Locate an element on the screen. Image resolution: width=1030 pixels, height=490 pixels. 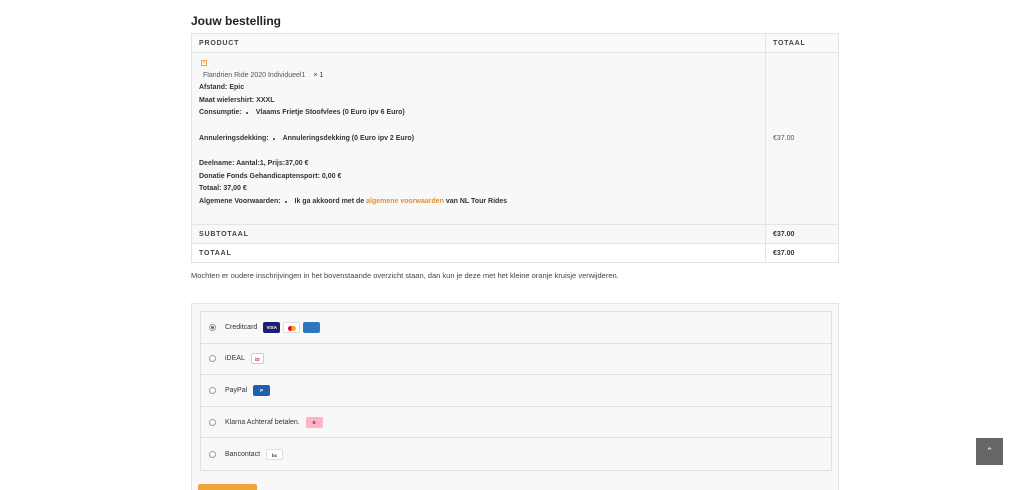
payment-label: Creditcard is located at coordinates (241, 327).